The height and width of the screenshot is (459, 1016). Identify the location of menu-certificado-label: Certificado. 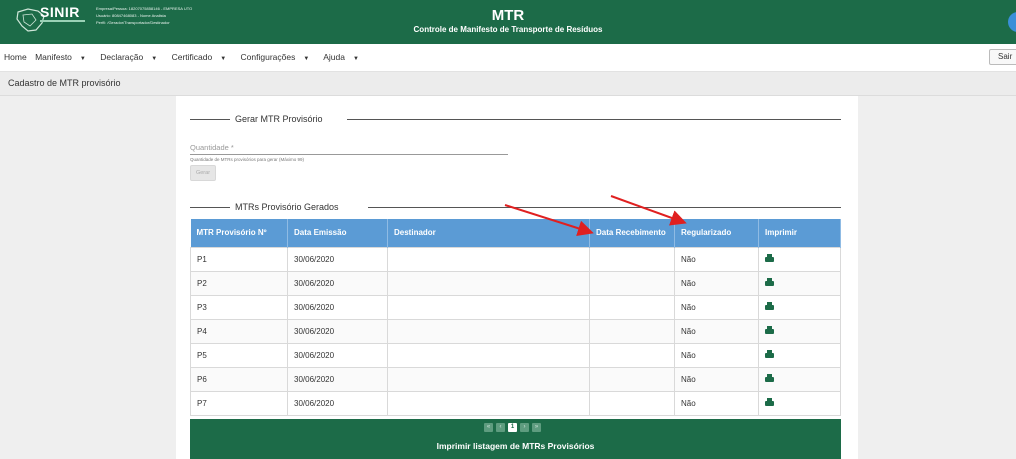
(192, 57).